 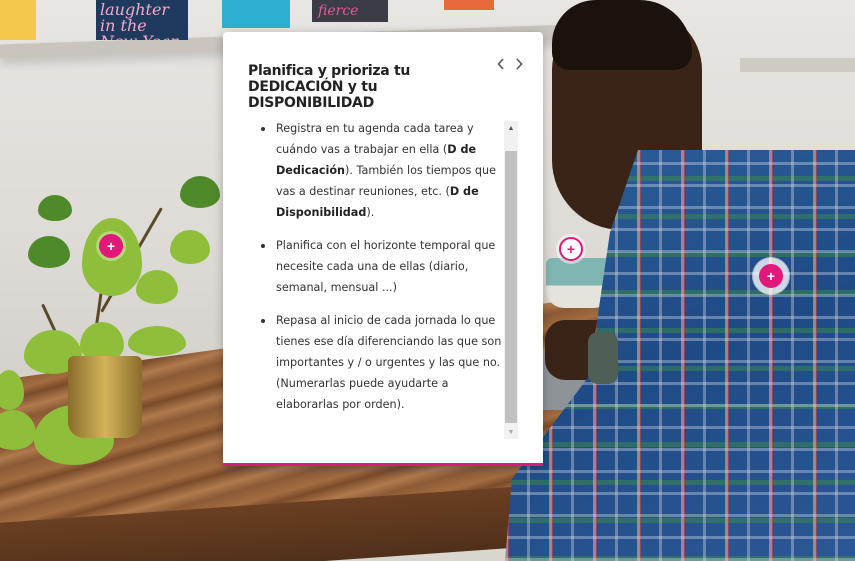 What do you see at coordinates (18, 20) in the screenshot?
I see `shelf-card-yellow` at bounding box center [18, 20].